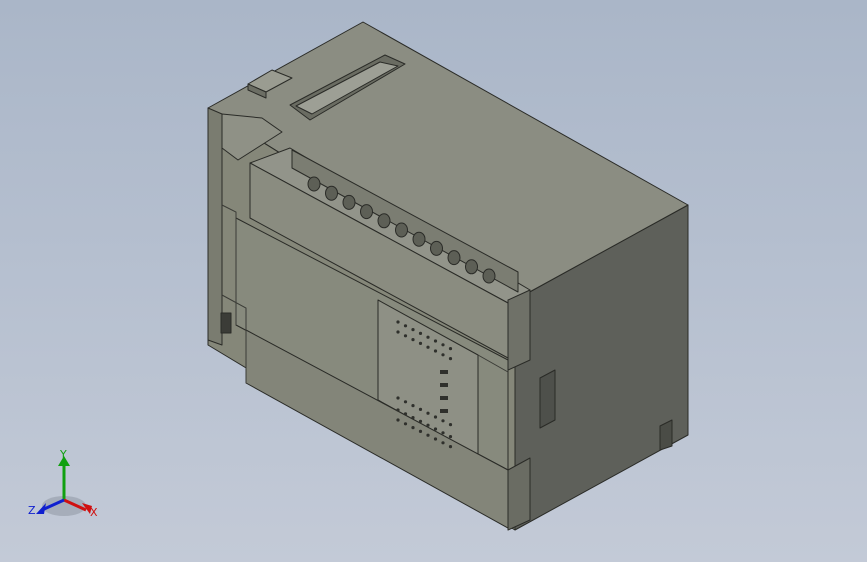 This screenshot has height=562, width=867. Describe the element at coordinates (226, 323) in the screenshot. I see `left-switch` at that location.